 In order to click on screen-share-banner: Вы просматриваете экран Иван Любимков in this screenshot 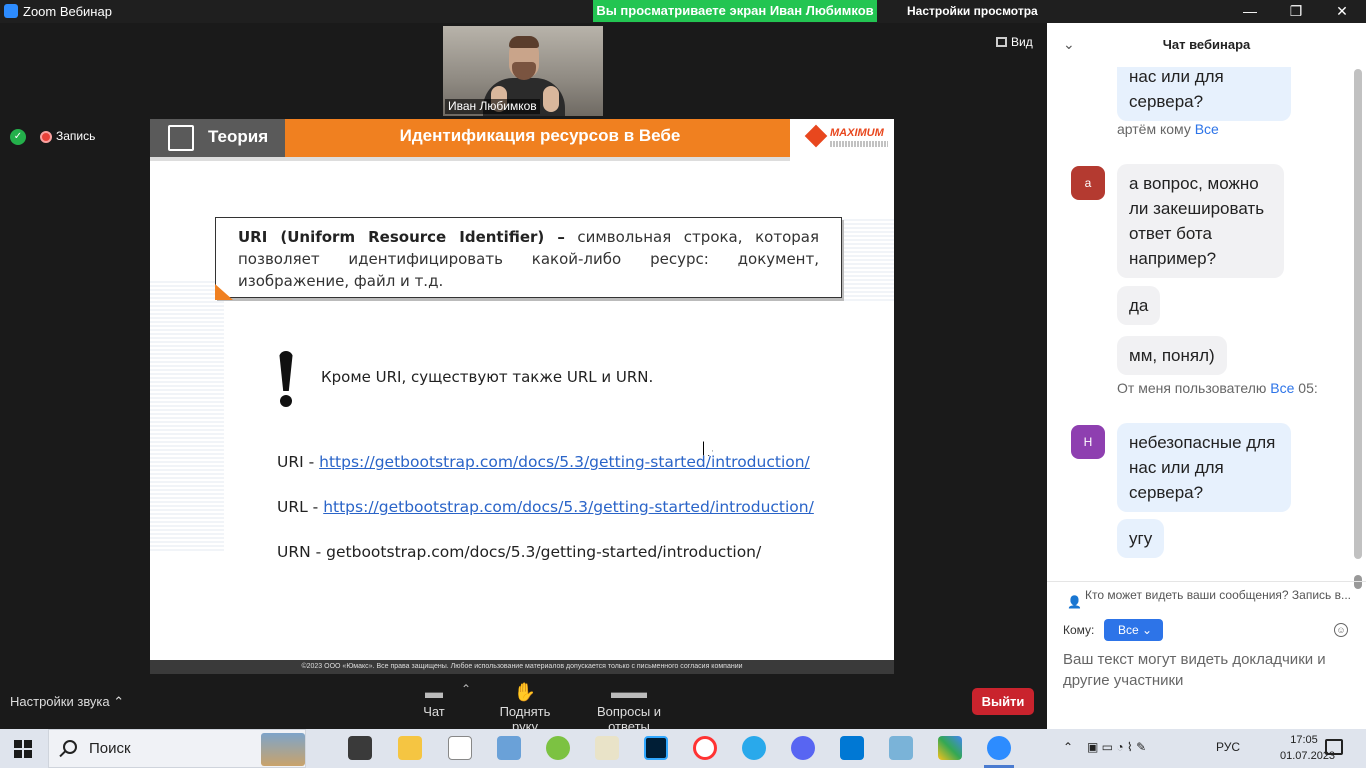, I will do `click(735, 11)`.